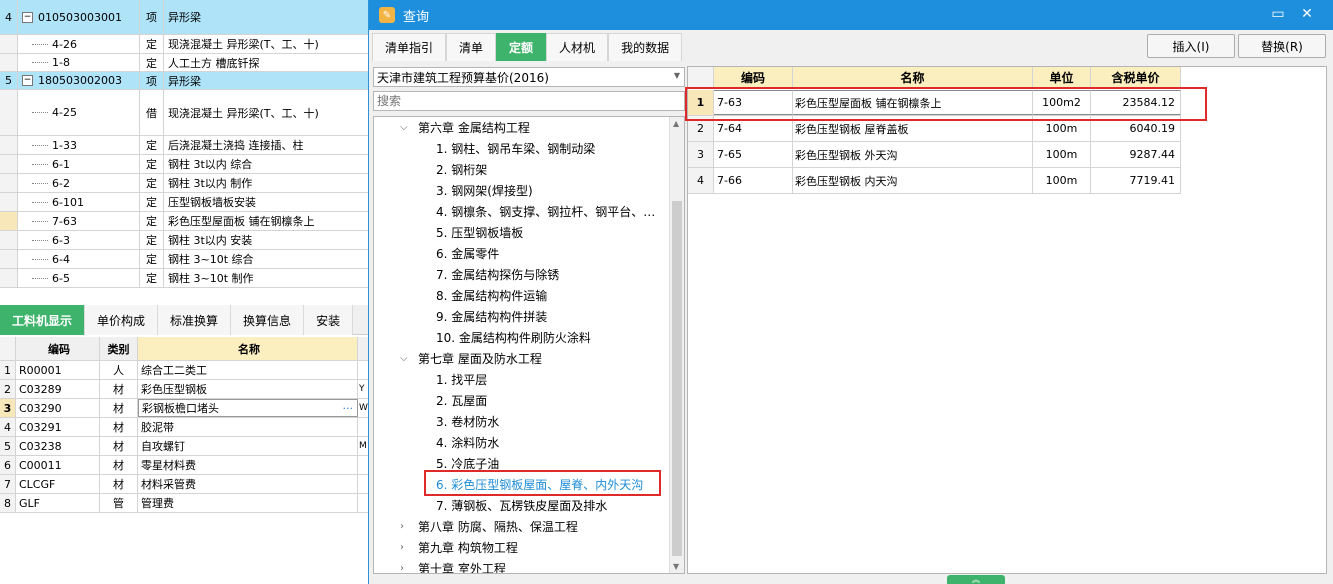 This screenshot has height=584, width=1333. I want to click on row-name: 现浇混凝土 异形梁(T、工、十), so click(243, 44).